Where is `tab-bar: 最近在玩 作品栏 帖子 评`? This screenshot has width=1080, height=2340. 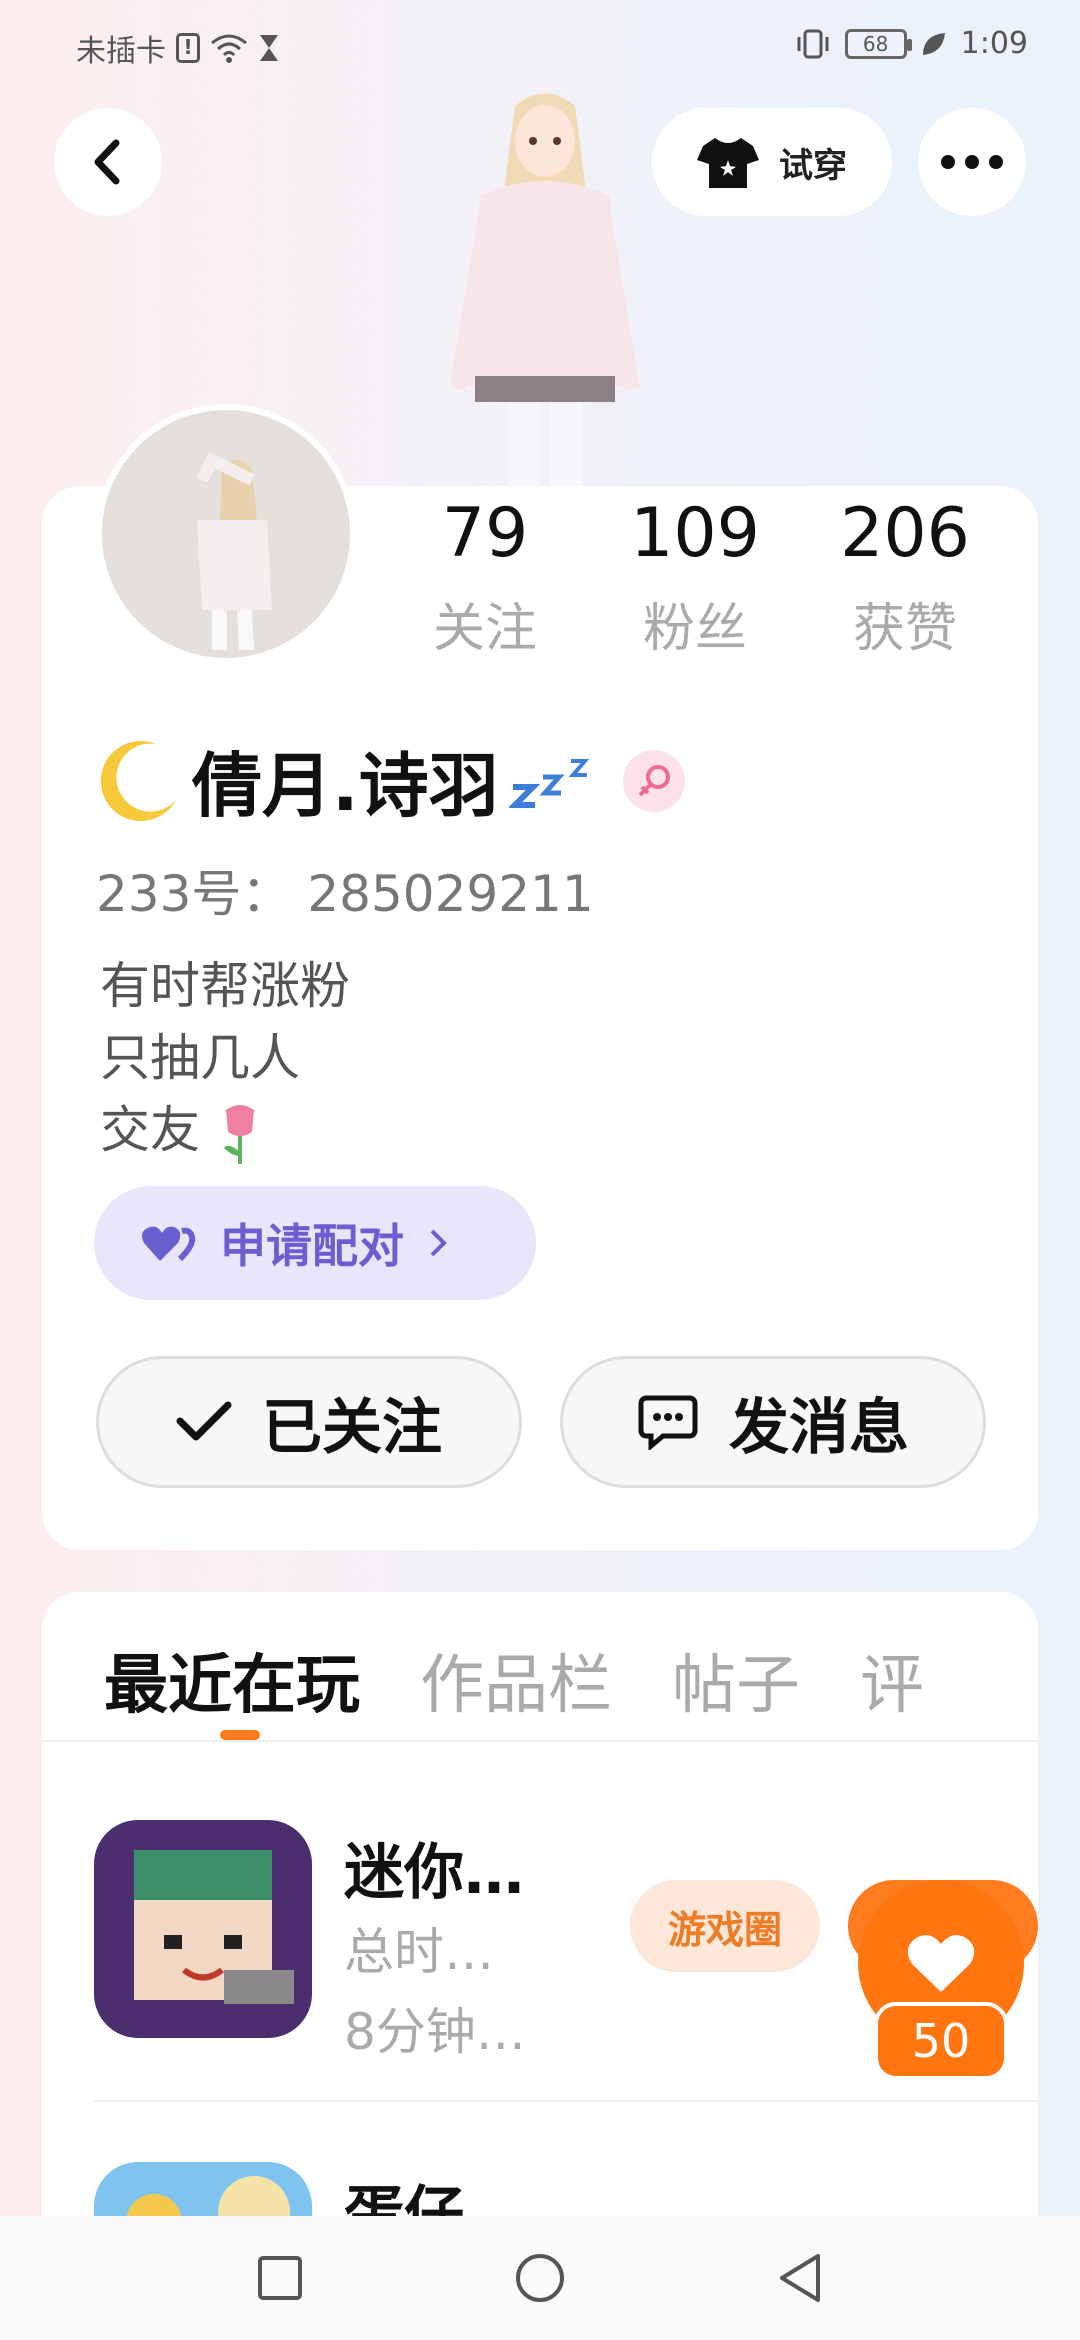
tab-bar: 最近在玩 作品栏 帖子 评 is located at coordinates (514, 1680).